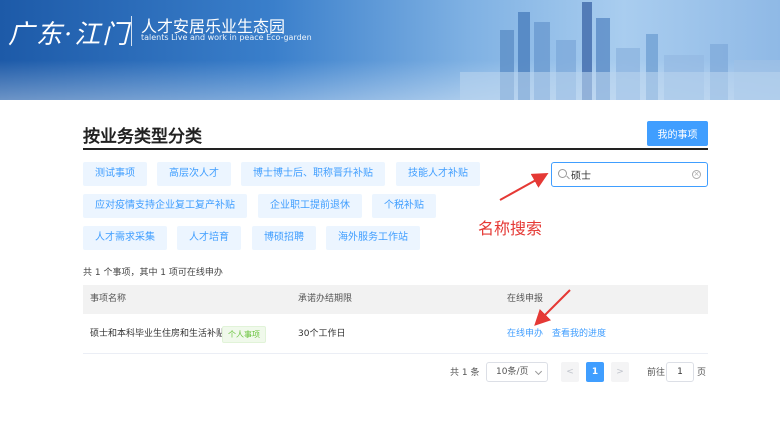  What do you see at coordinates (680, 372) in the screenshot?
I see `goto-page-input: 1` at bounding box center [680, 372].